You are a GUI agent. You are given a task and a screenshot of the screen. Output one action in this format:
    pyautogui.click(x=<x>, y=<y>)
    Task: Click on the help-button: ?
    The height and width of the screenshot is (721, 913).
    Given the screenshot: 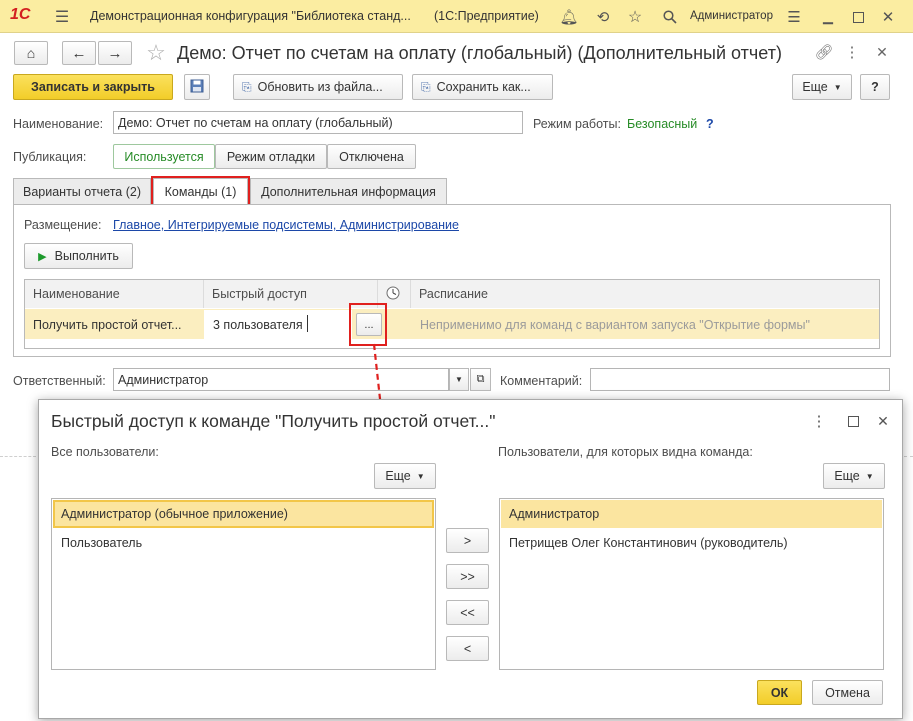 What is the action you would take?
    pyautogui.click(x=875, y=87)
    